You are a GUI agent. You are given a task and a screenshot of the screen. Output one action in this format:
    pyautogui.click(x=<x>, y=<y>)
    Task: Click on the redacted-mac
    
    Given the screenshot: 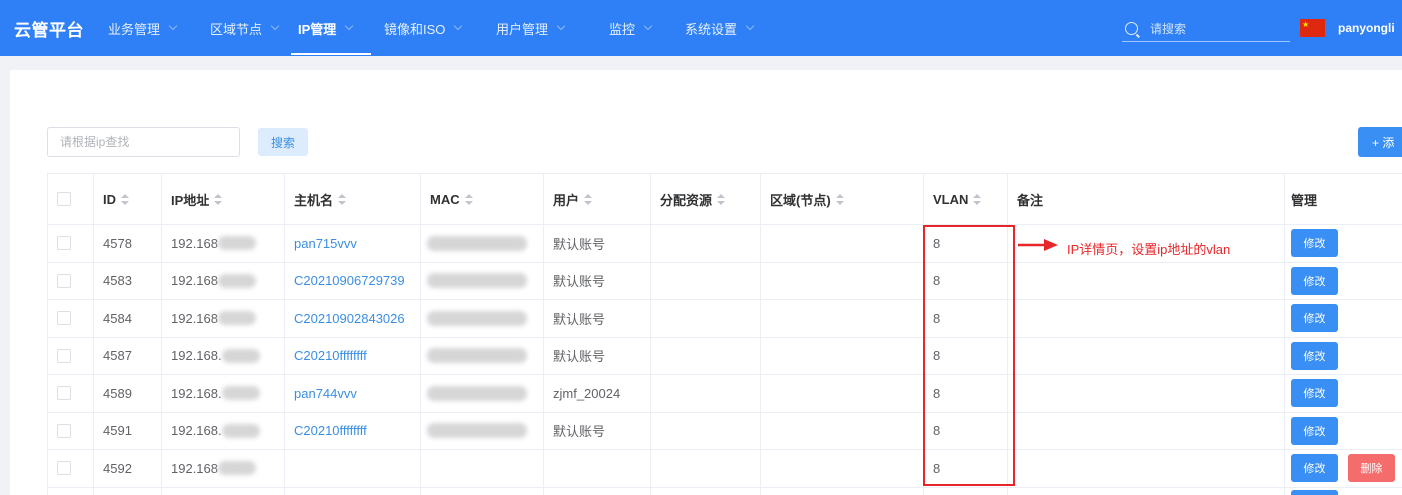 What is the action you would take?
    pyautogui.click(x=477, y=356)
    